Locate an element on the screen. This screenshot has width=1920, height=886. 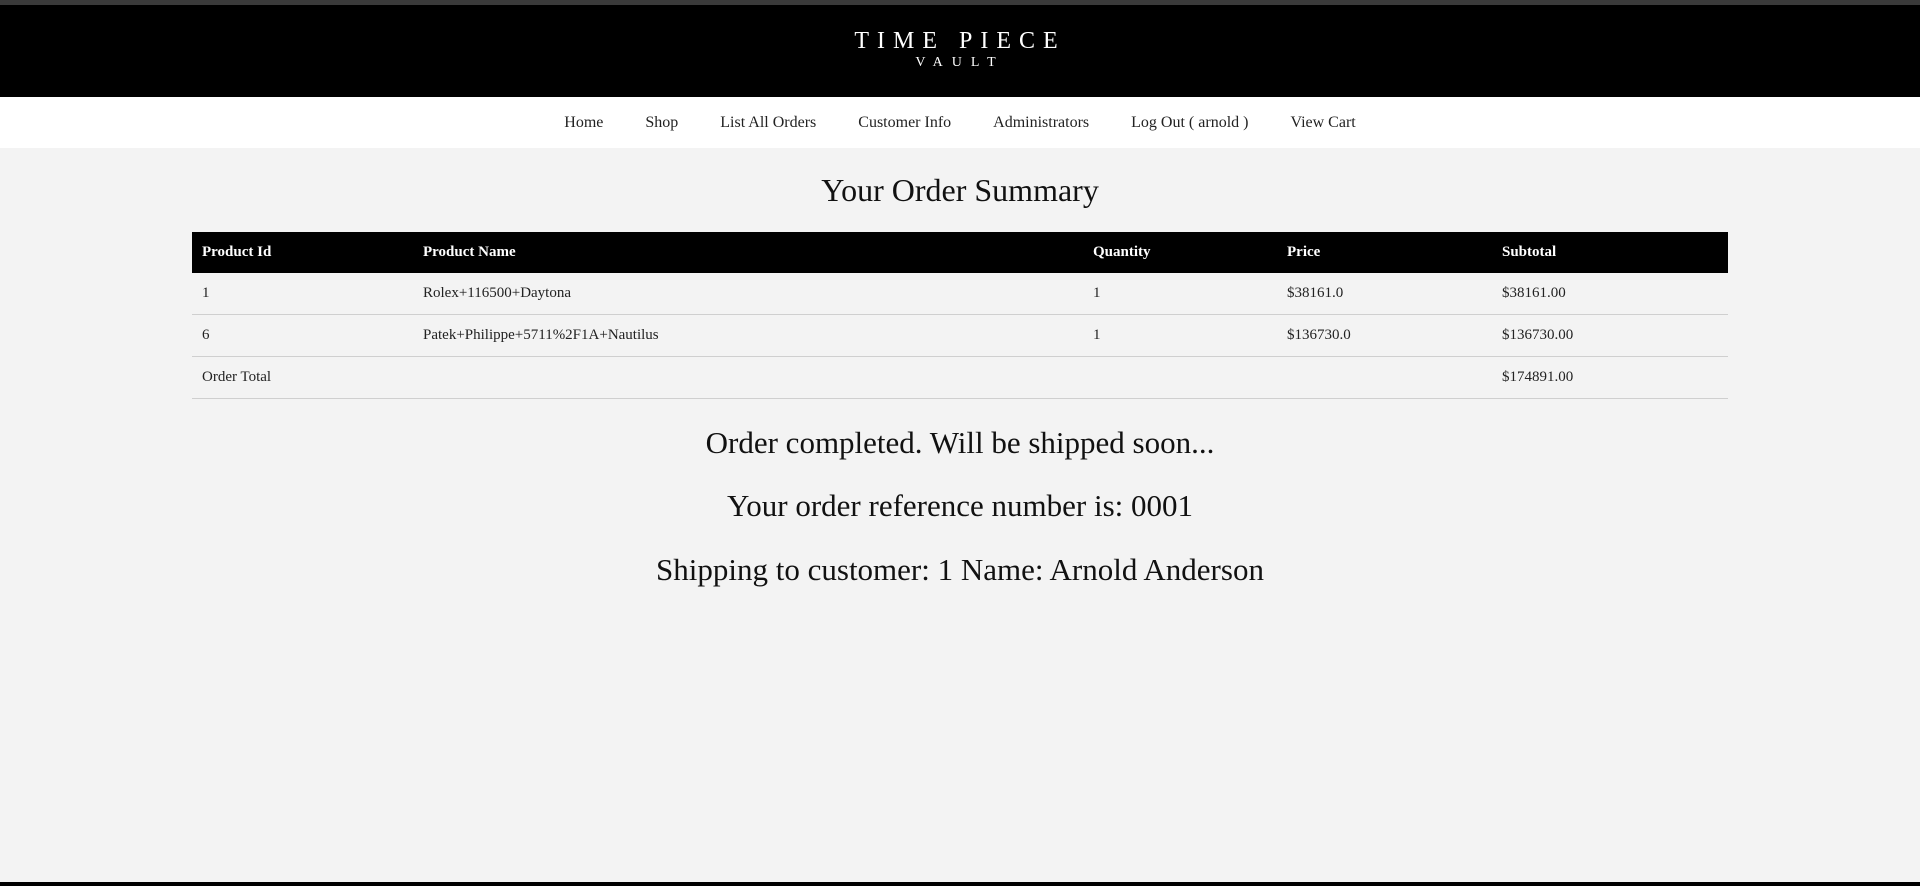
cell-subtotal: $136730.00 is located at coordinates (1610, 335).